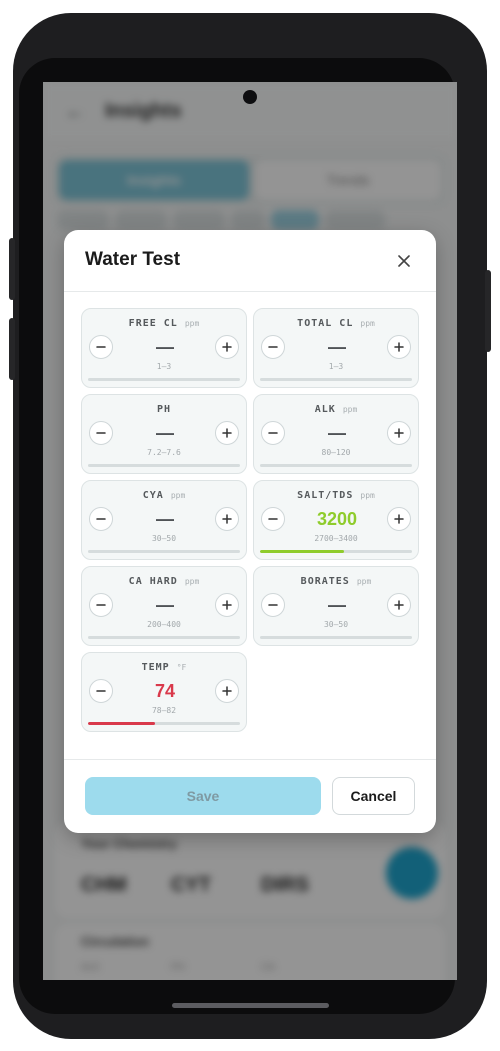  What do you see at coordinates (325, 409) in the screenshot?
I see `test-name: ALK` at bounding box center [325, 409].